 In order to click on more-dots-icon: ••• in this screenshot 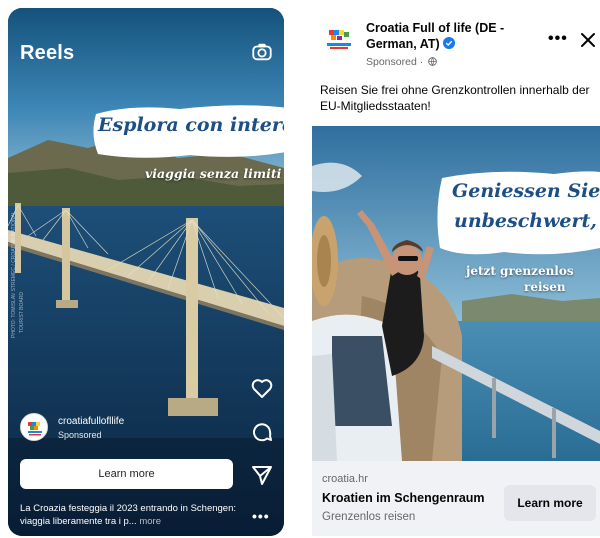, I will do `click(261, 516)`.